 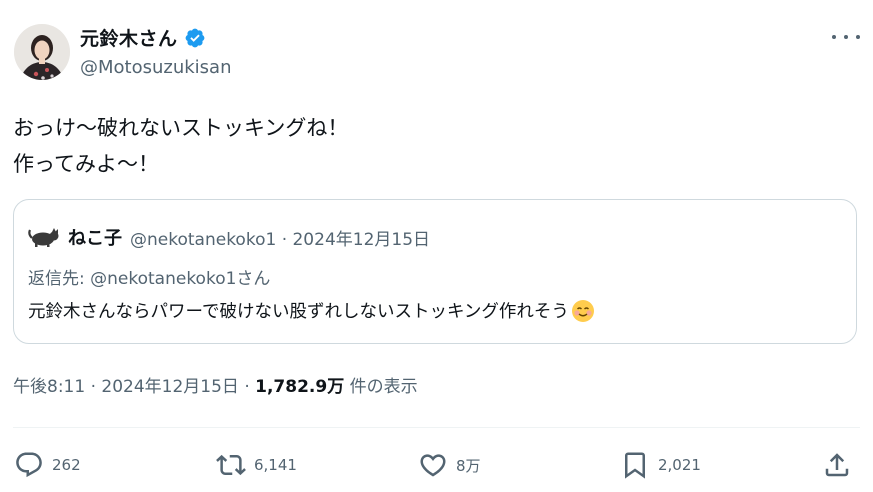 I want to click on like-button: 8万, so click(x=449, y=465).